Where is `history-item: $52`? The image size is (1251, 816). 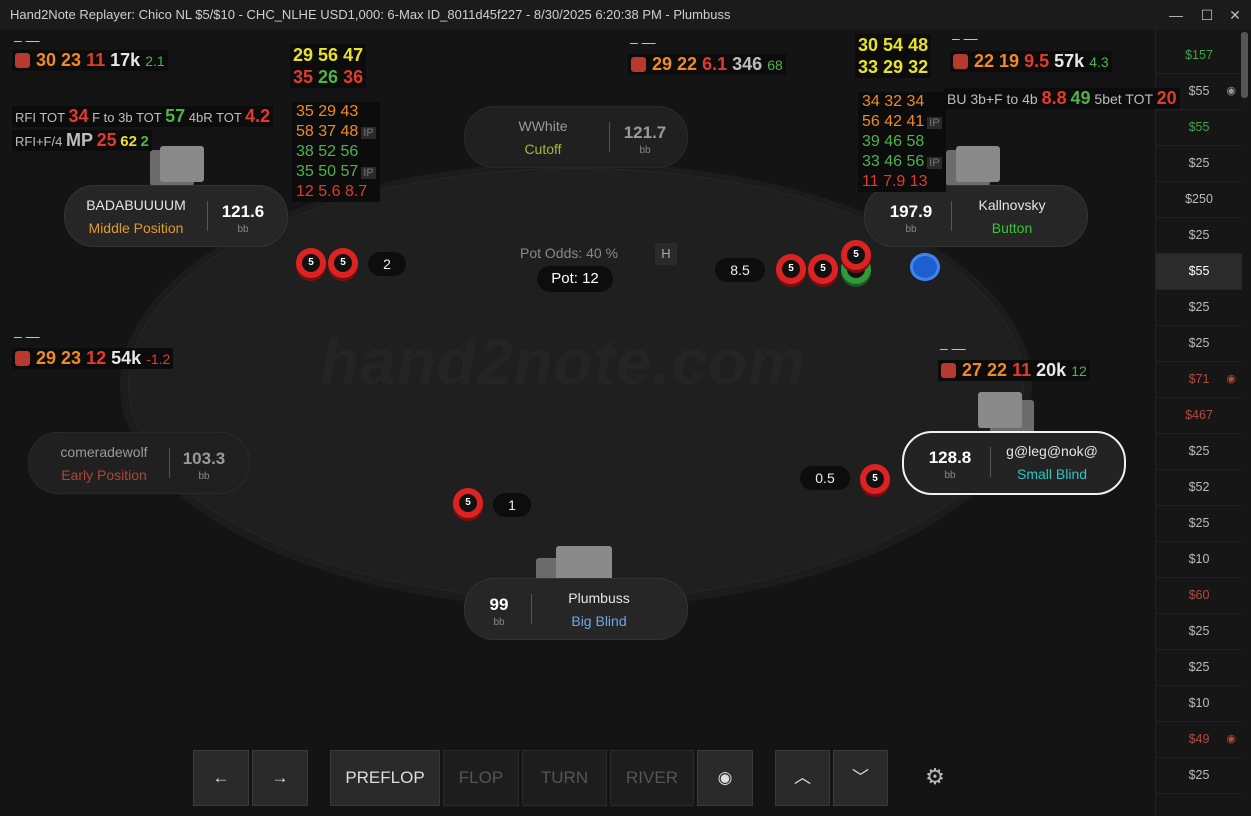 history-item: $52 is located at coordinates (1199, 488).